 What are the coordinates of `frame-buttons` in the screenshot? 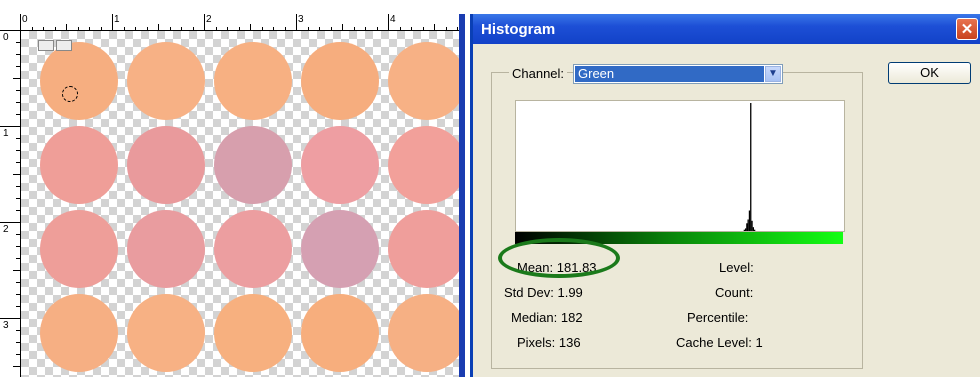 It's located at (56, 44).